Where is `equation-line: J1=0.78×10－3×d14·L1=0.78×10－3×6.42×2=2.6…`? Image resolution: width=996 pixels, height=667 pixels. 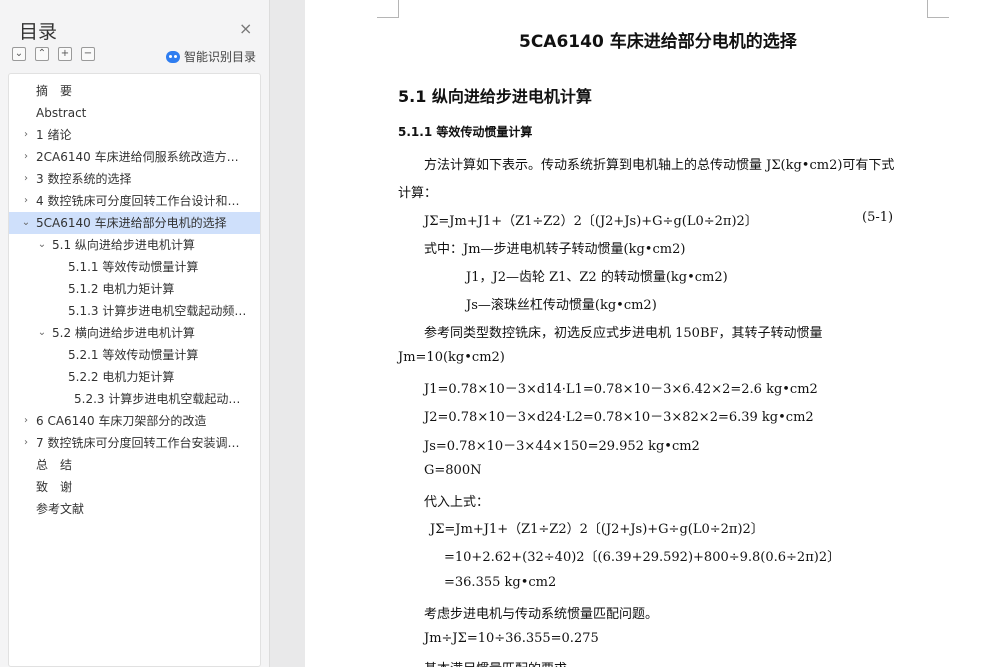 equation-line: J1=0.78×10－3×d14·L1=0.78×10－3×6.42×2=2.6… is located at coordinates (621, 389).